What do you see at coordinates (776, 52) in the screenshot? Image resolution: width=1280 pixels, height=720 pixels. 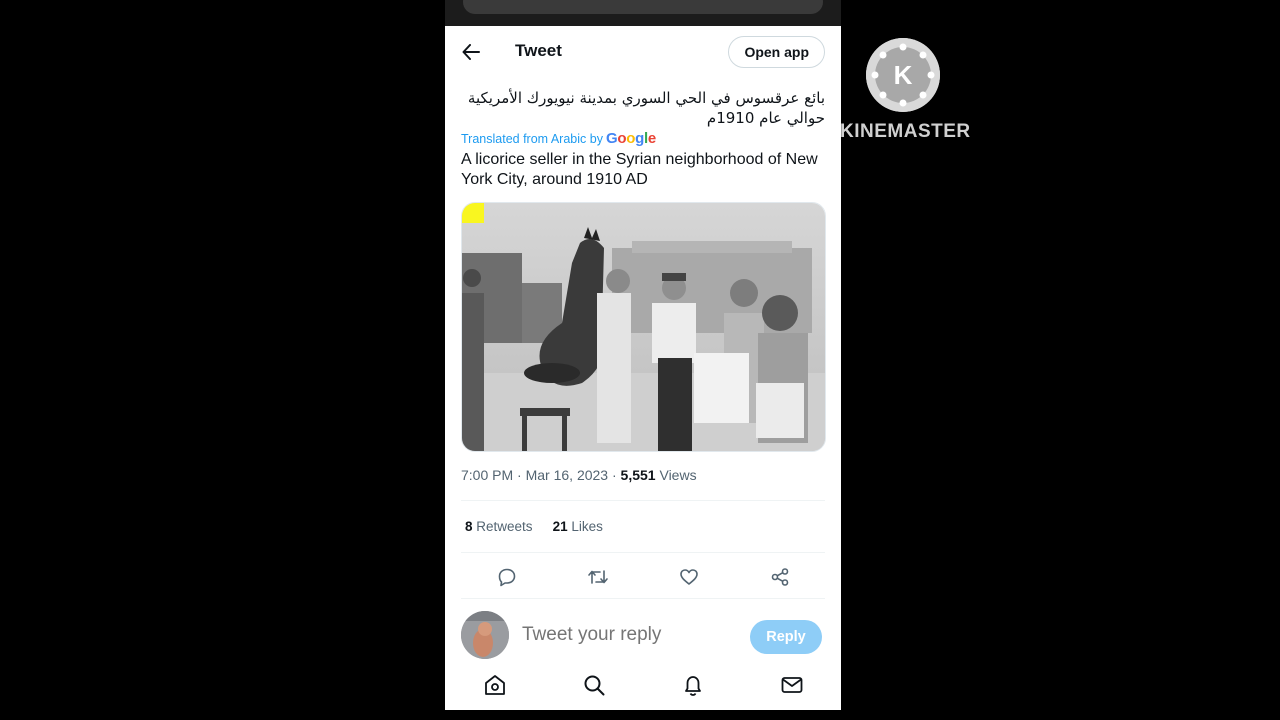 I see `open-app-button: Open app` at bounding box center [776, 52].